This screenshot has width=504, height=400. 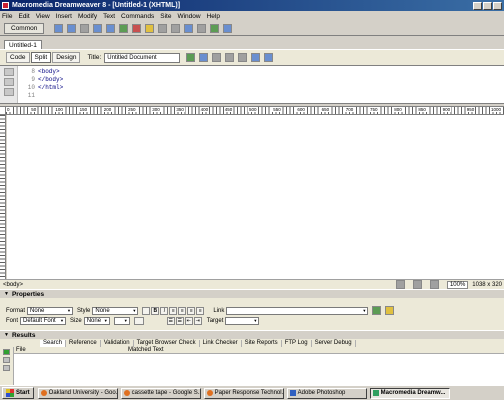 I want to click on browse-folder-icon, so click(x=390, y=310).